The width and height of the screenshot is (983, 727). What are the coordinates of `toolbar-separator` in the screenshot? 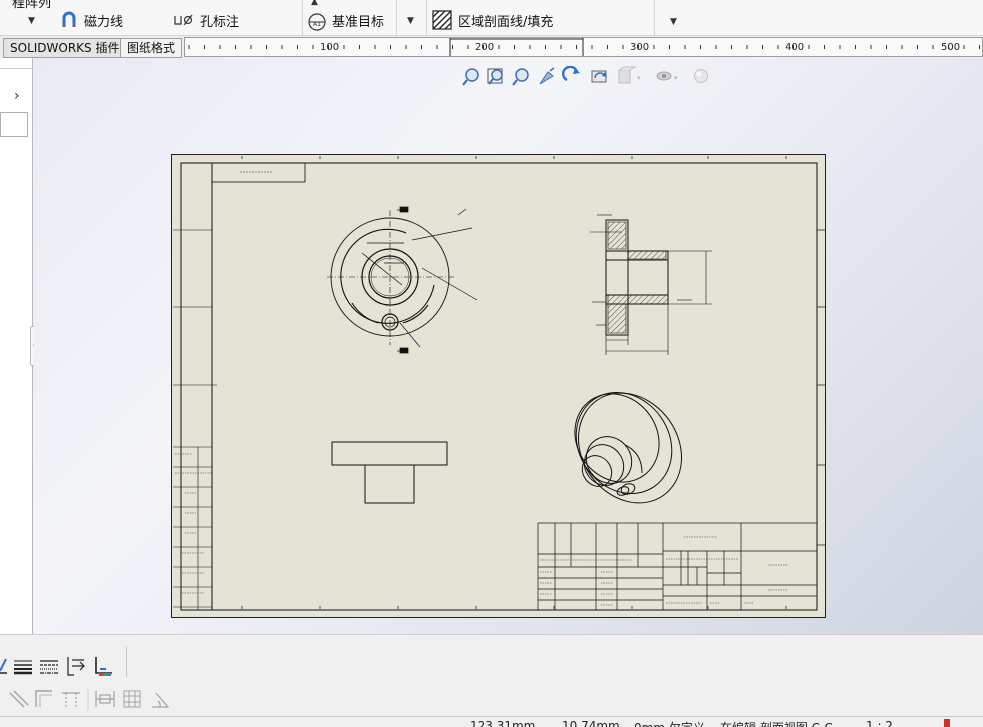 It's located at (126, 662).